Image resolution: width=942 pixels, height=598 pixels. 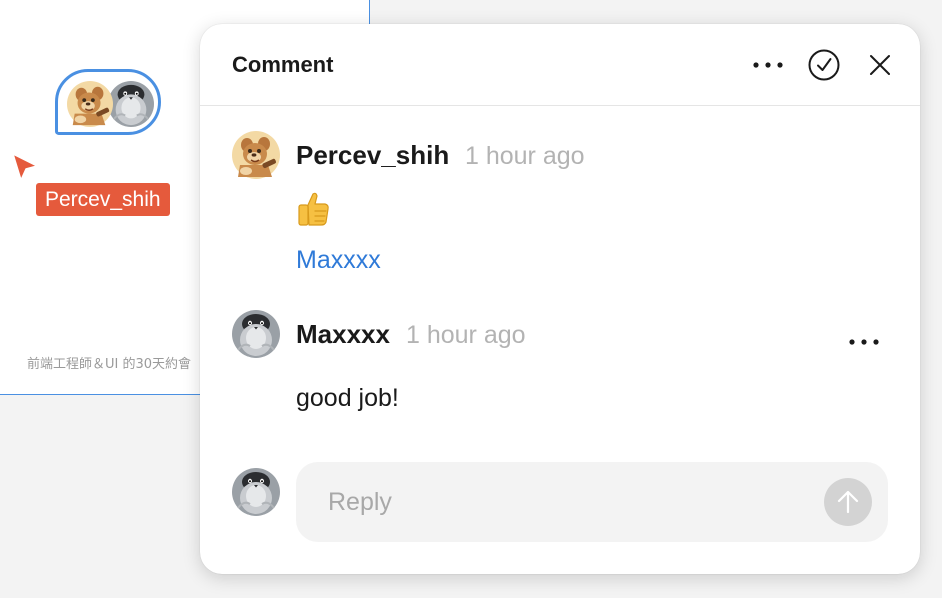 I want to click on resolve-button, so click(x=824, y=65).